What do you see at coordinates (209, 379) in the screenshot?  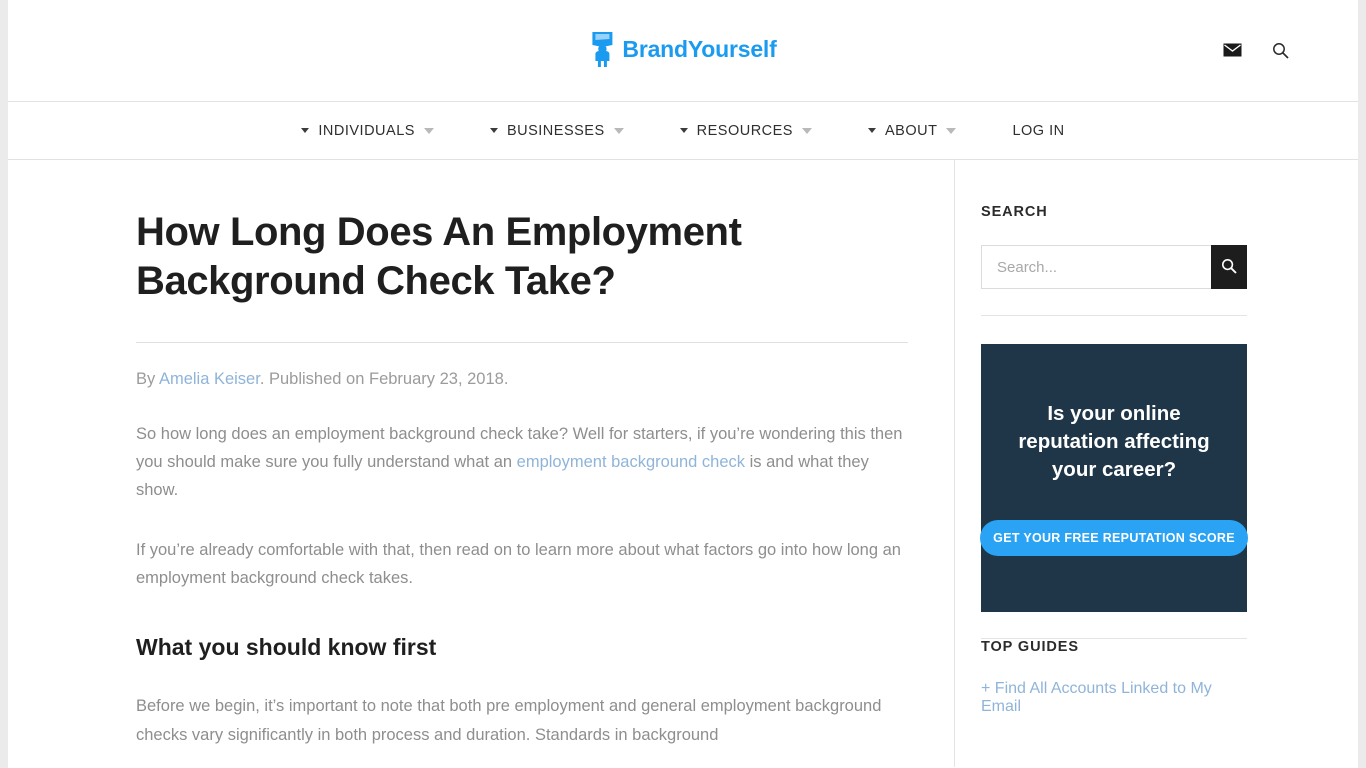 I see `author-link: Amelia Keiser` at bounding box center [209, 379].